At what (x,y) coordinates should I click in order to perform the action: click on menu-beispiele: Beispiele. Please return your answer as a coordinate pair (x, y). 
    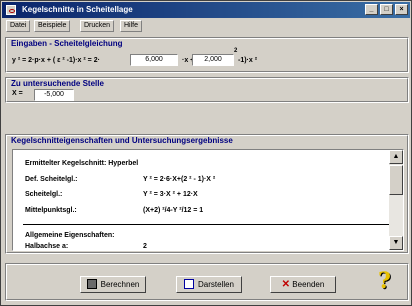
    Looking at the image, I should click on (52, 26).